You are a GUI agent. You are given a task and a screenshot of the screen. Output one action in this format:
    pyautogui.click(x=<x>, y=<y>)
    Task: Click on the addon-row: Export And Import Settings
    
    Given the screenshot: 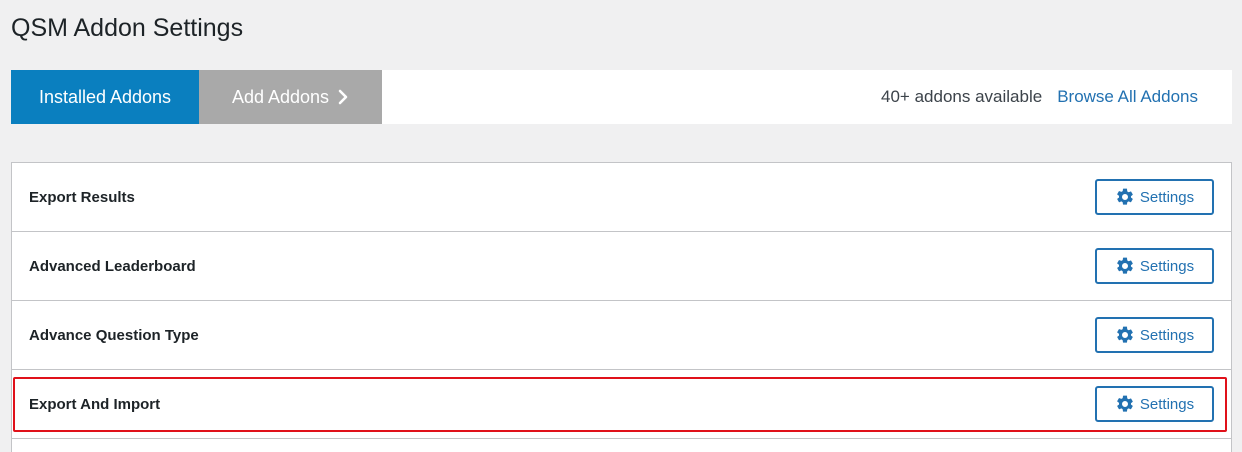 What is the action you would take?
    pyautogui.click(x=621, y=404)
    